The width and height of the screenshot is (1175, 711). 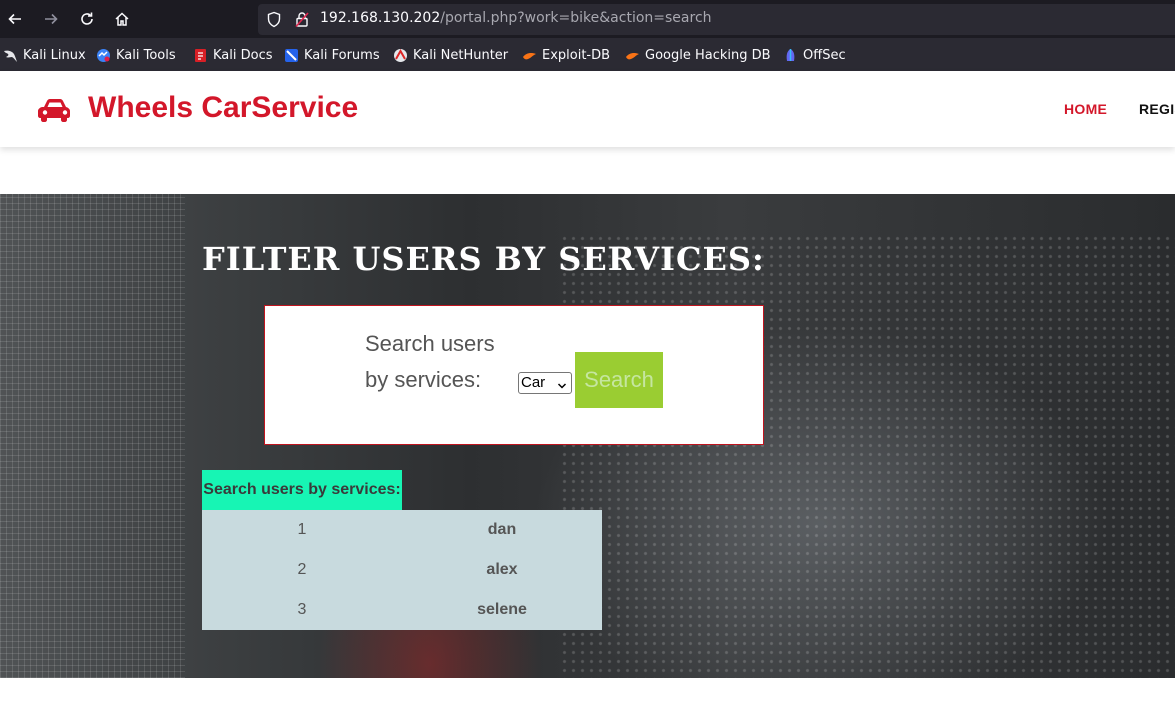 I want to click on forward-arrow-icon, so click(x=51, y=19).